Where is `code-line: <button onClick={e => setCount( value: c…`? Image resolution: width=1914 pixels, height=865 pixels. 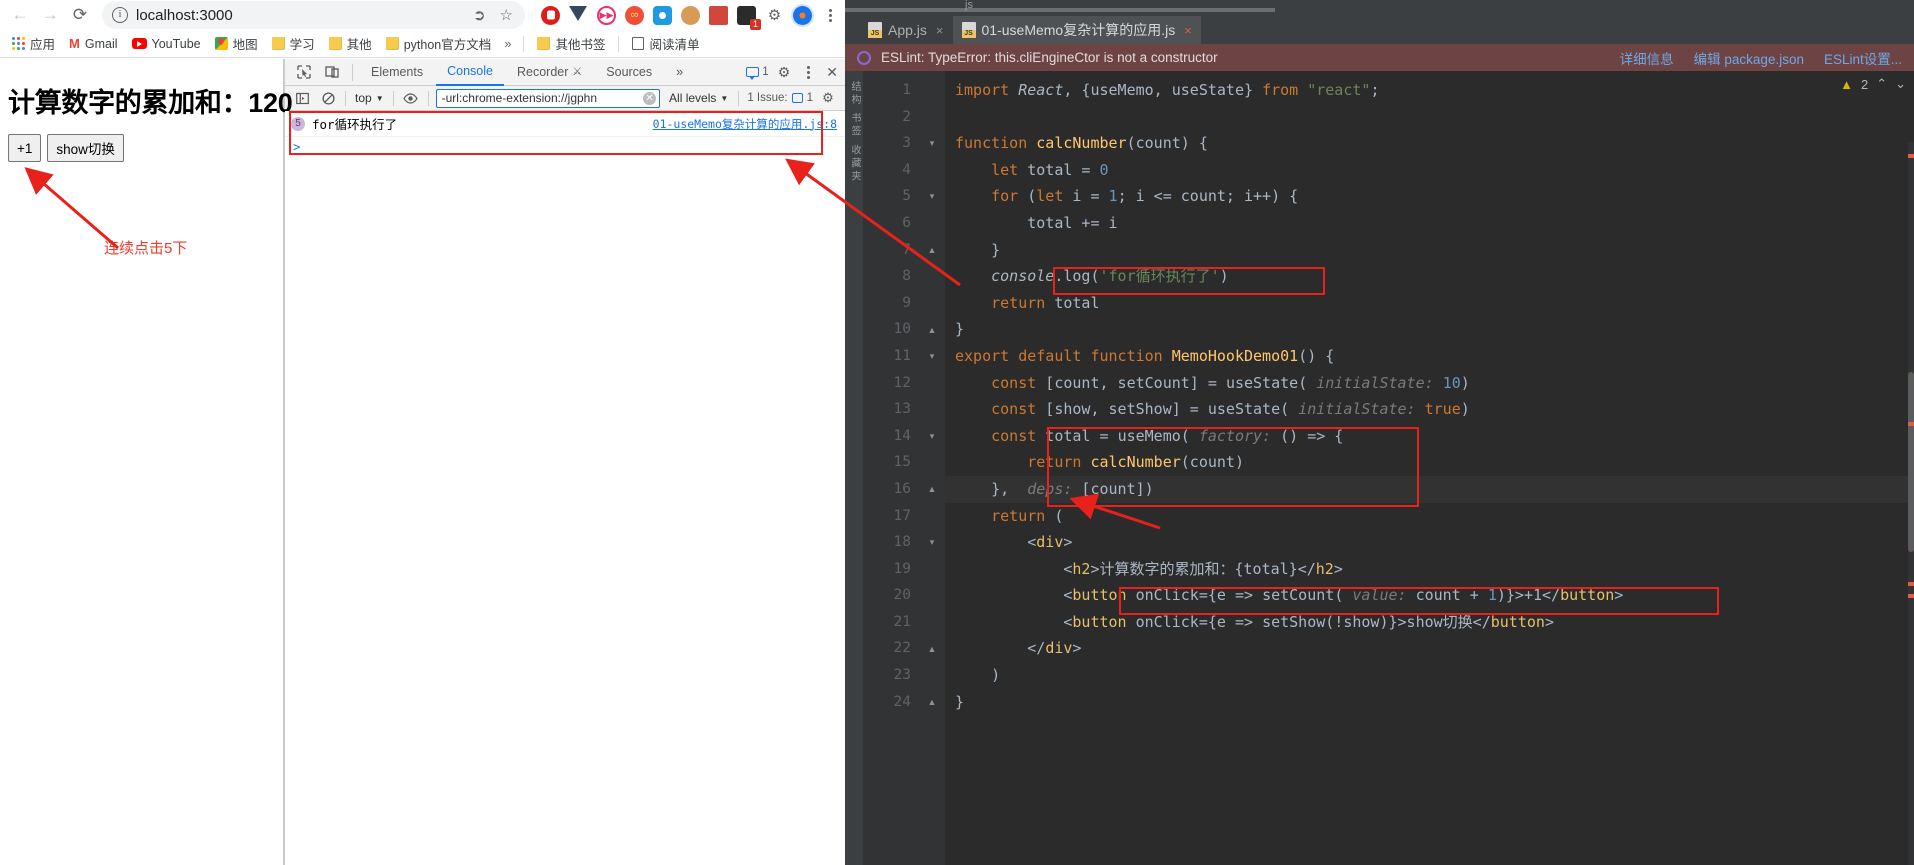
code-line: <button onClick={e => setCount( value: c… is located at coordinates (1429, 595).